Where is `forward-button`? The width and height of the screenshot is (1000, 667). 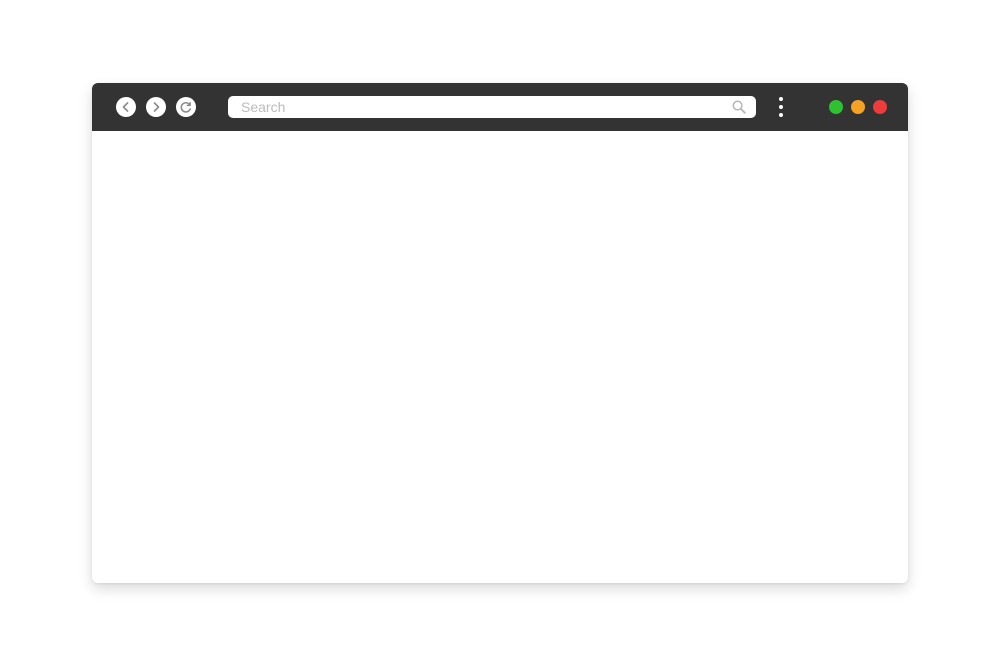 forward-button is located at coordinates (156, 107).